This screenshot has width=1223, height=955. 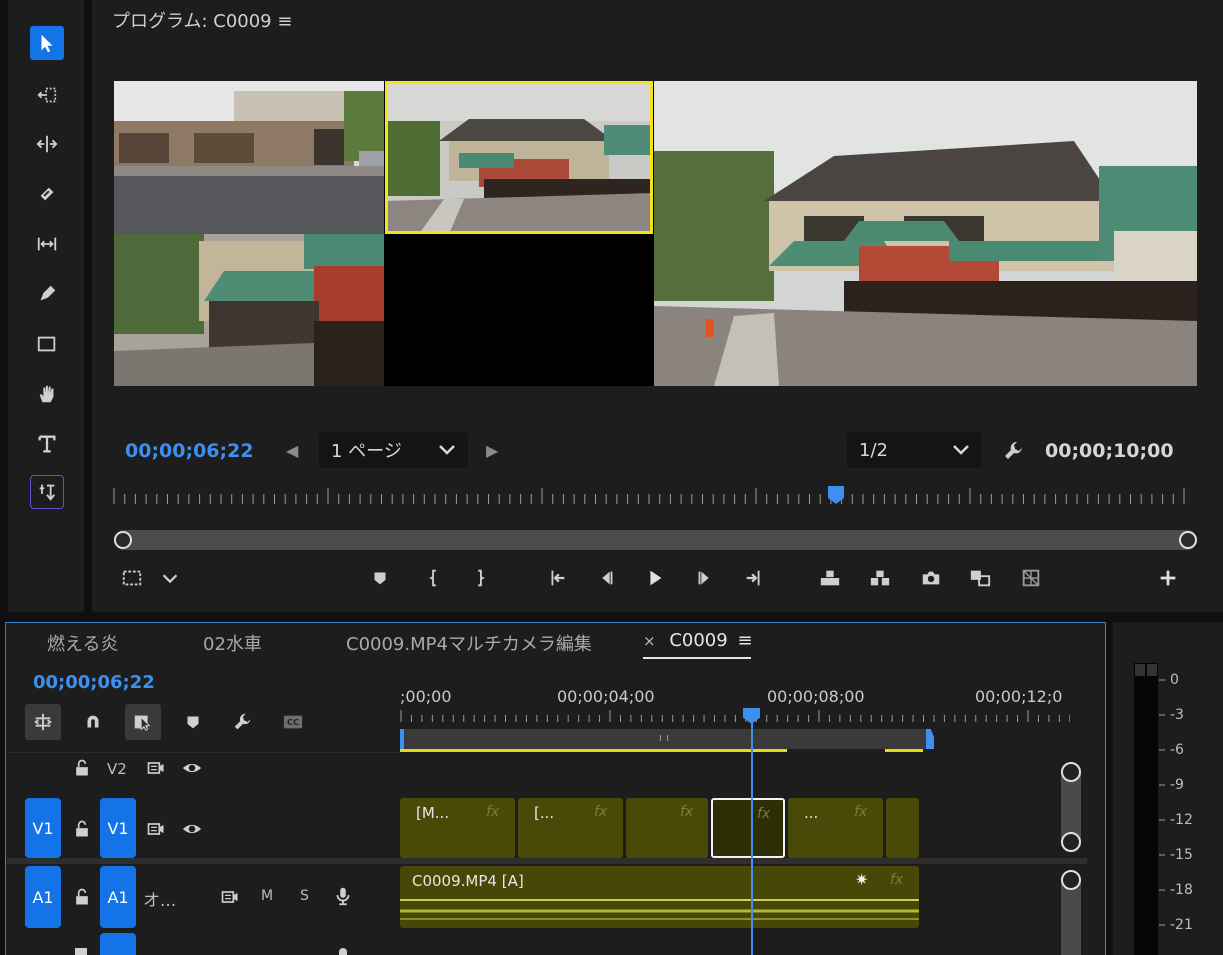 What do you see at coordinates (117, 769) in the screenshot?
I see `v2-track-label: V2` at bounding box center [117, 769].